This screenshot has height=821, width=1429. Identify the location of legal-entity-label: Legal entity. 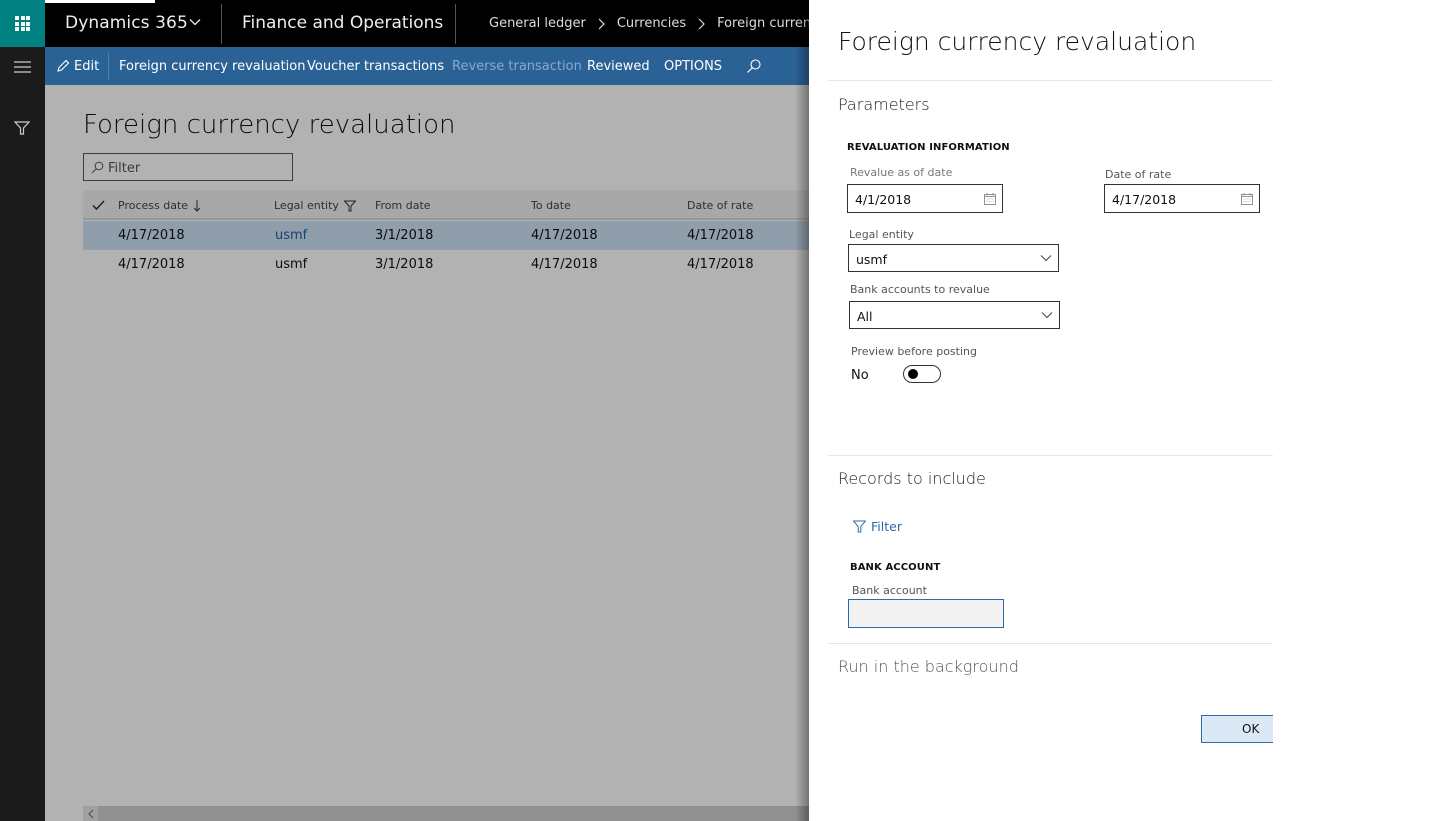
(881, 234).